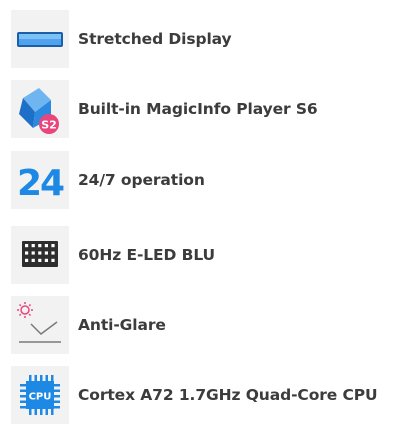 The height and width of the screenshot is (424, 401). I want to click on operation-number: 24, so click(40, 183).